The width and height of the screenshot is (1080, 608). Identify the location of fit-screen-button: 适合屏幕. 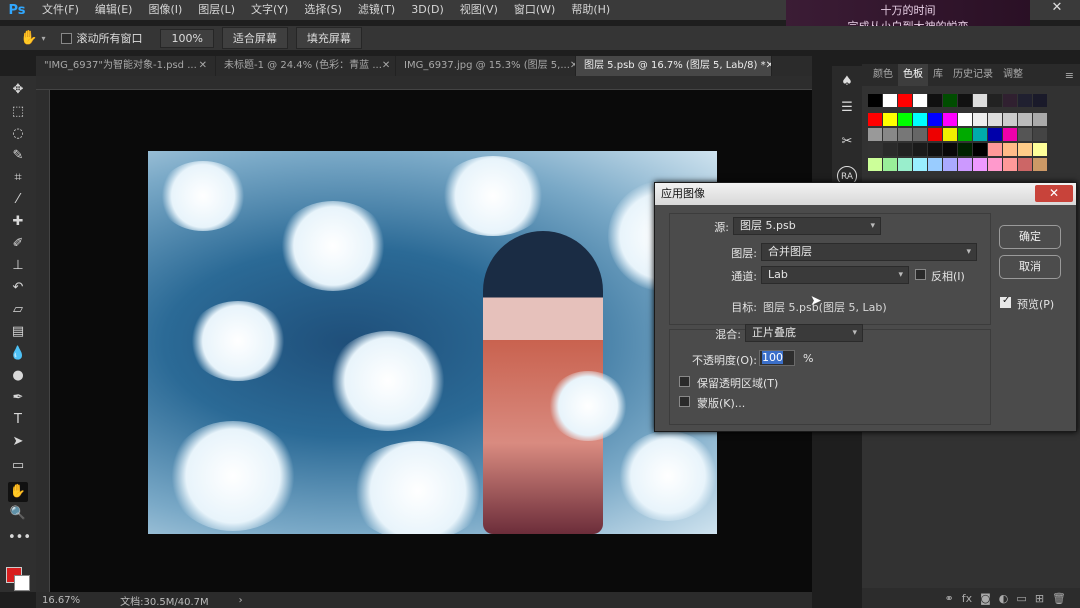
(254, 38).